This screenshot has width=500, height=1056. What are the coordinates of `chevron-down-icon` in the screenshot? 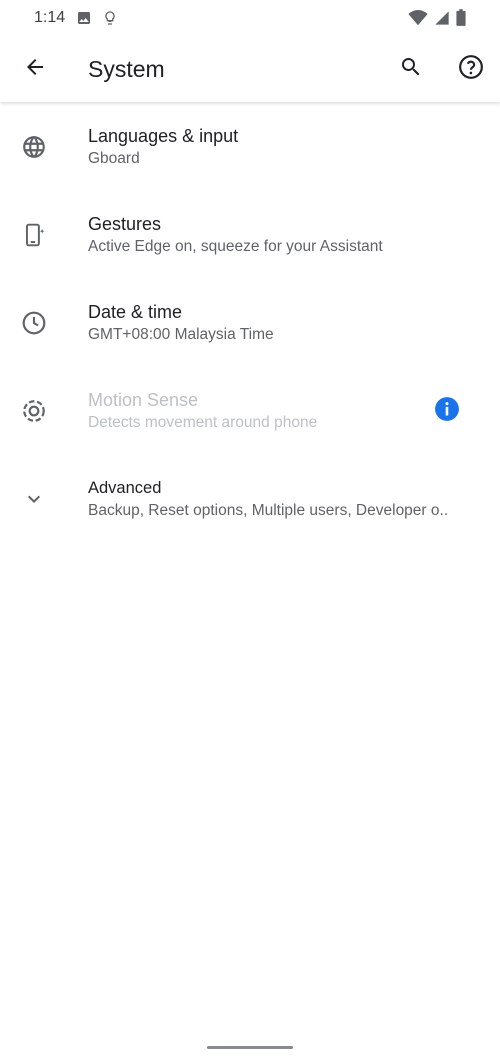 It's located at (34, 499).